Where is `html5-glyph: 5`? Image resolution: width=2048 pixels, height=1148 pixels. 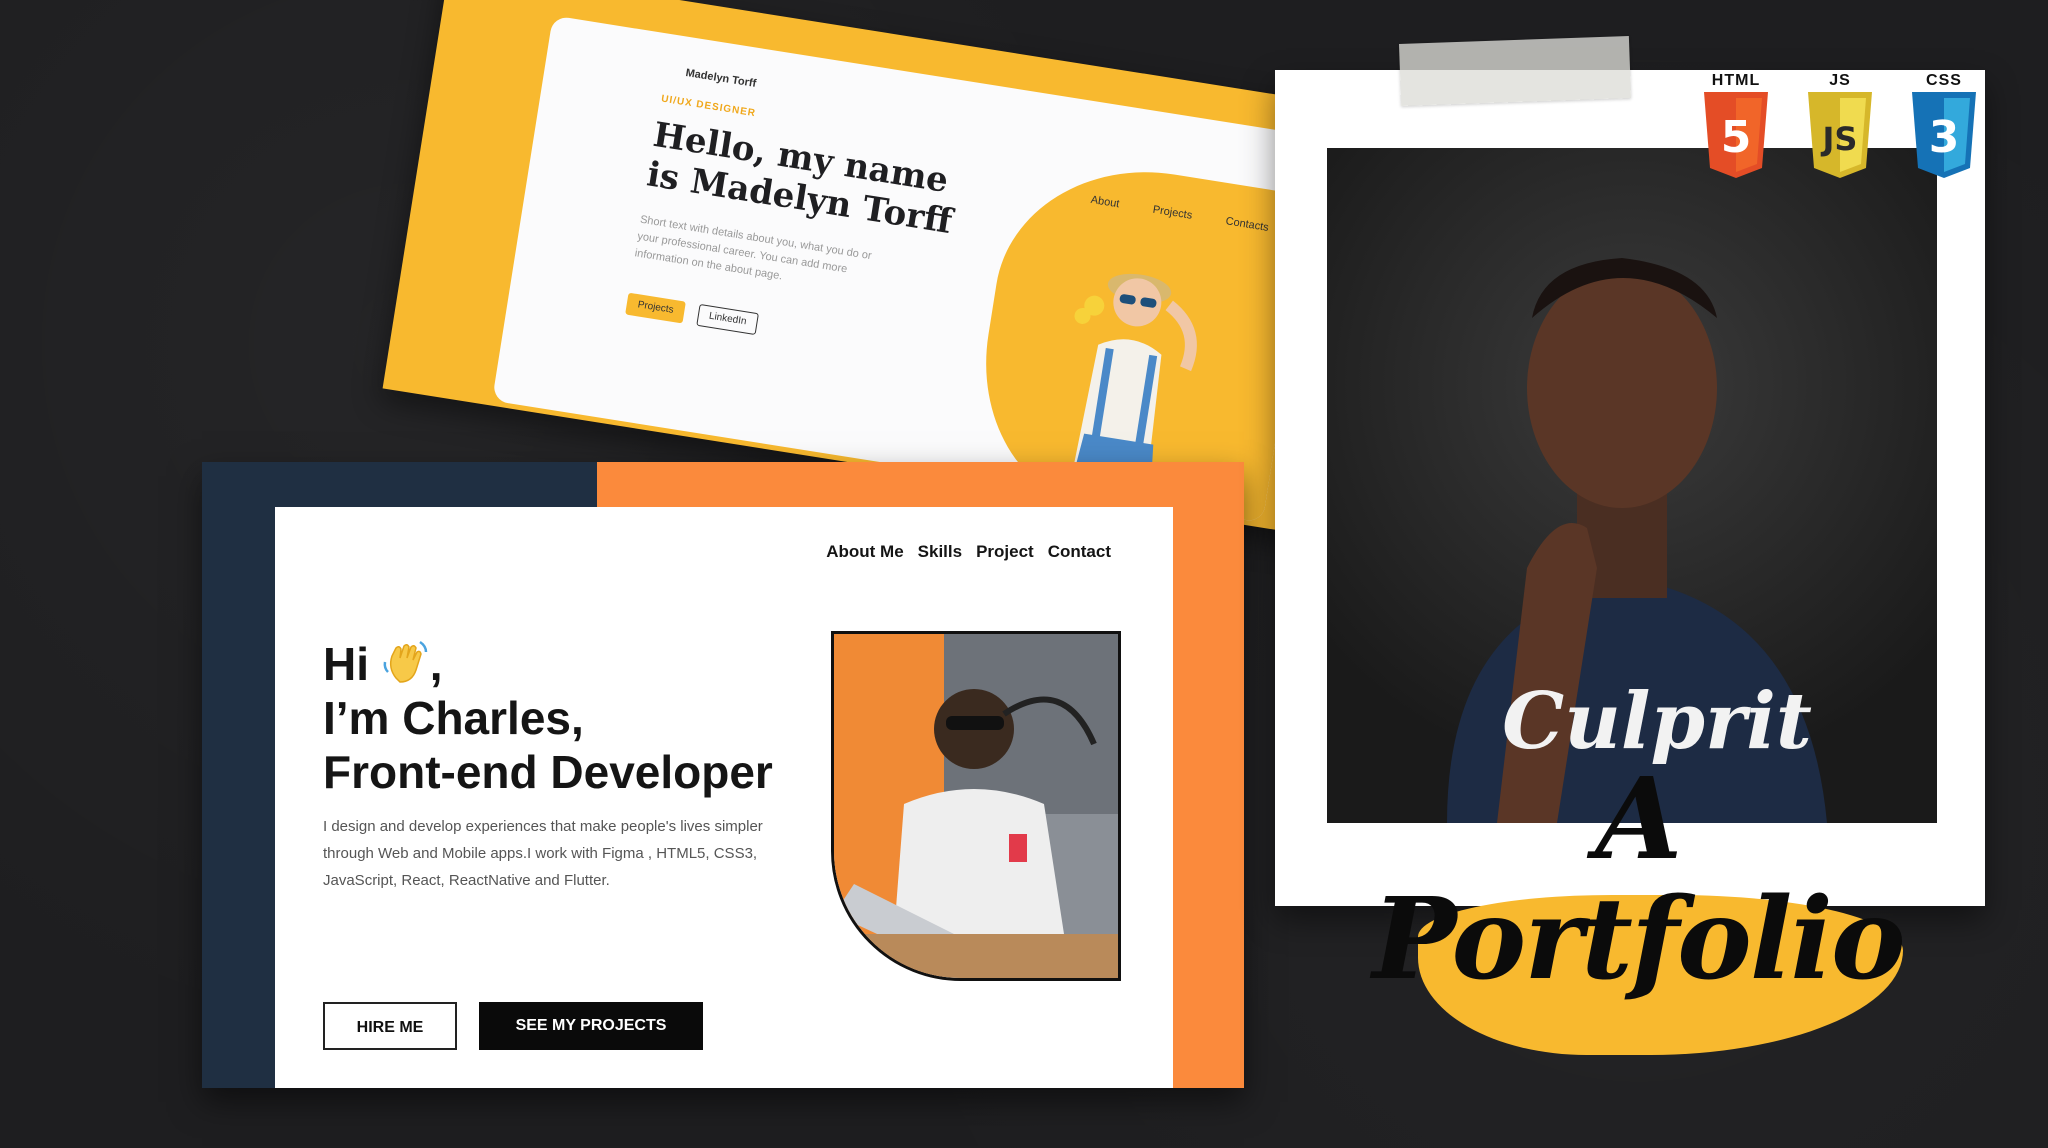 html5-glyph: 5 is located at coordinates (1736, 137).